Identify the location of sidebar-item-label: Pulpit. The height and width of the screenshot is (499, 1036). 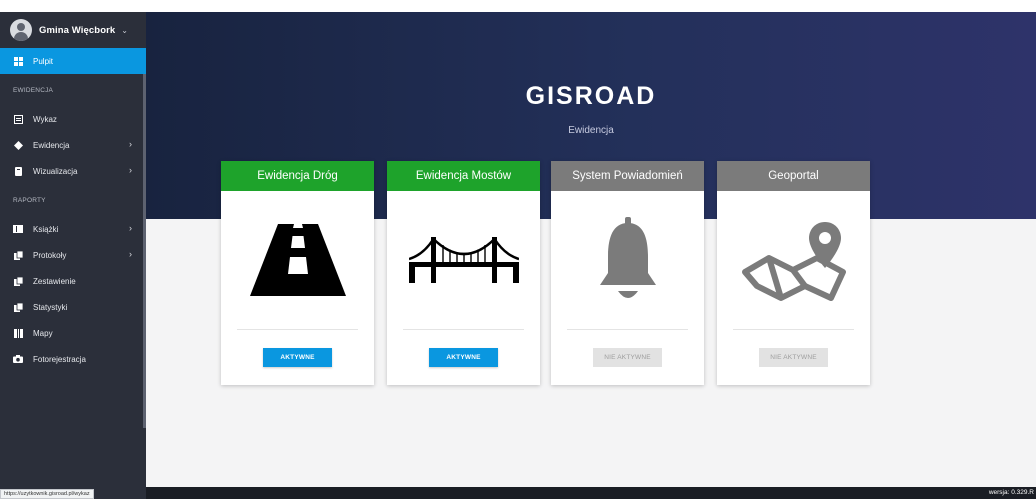
(43, 61).